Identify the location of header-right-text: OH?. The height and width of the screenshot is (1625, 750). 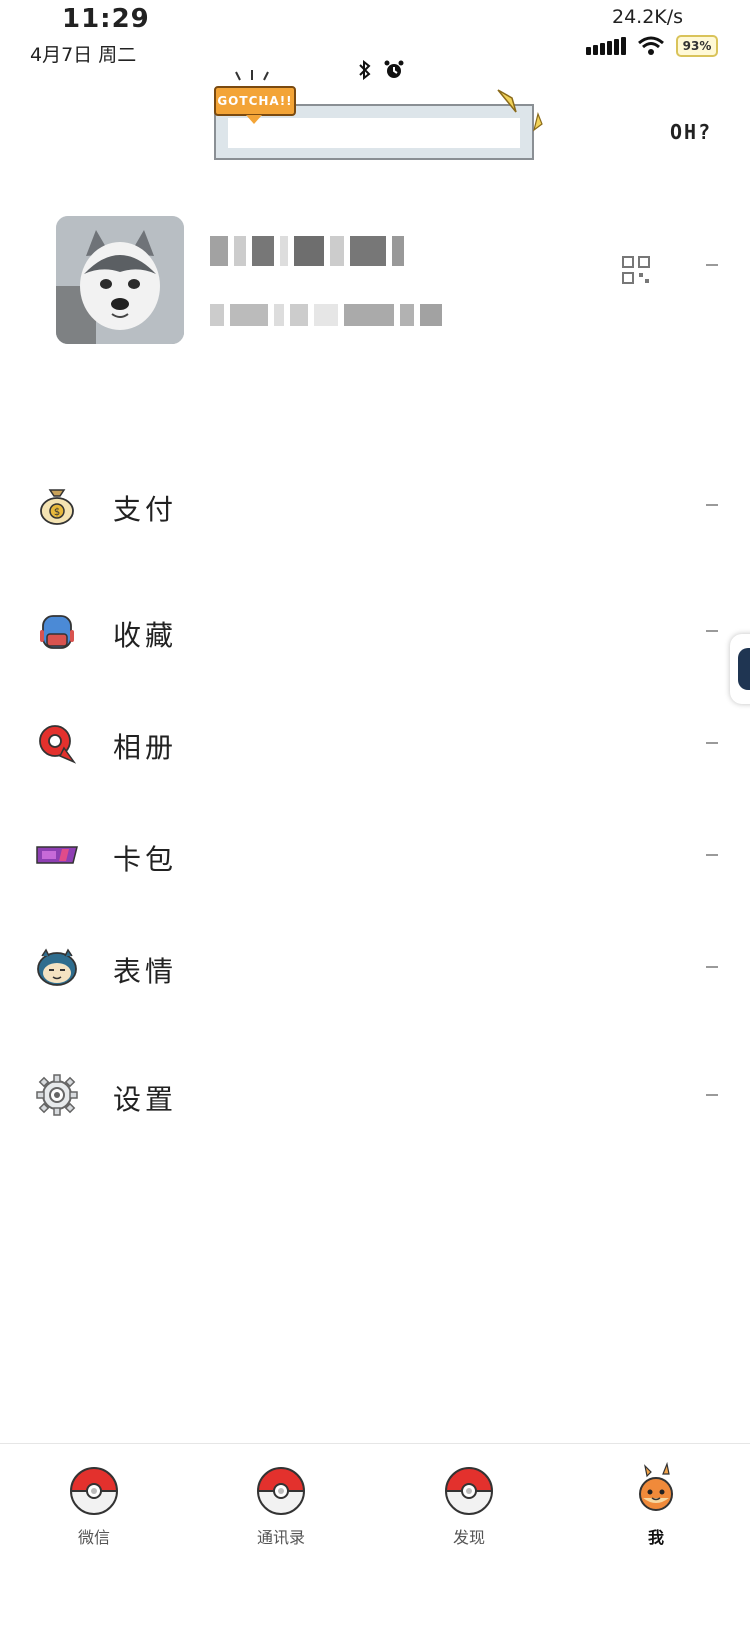
(691, 132).